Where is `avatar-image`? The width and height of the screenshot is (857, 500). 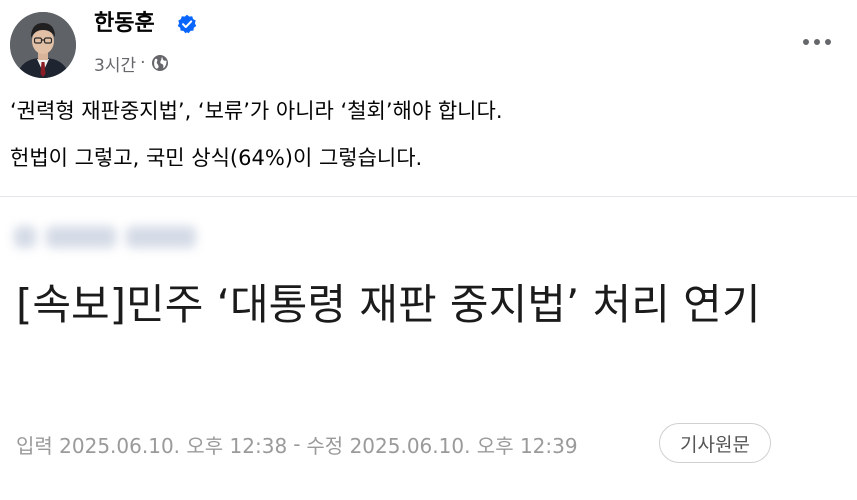 avatar-image is located at coordinates (43, 45).